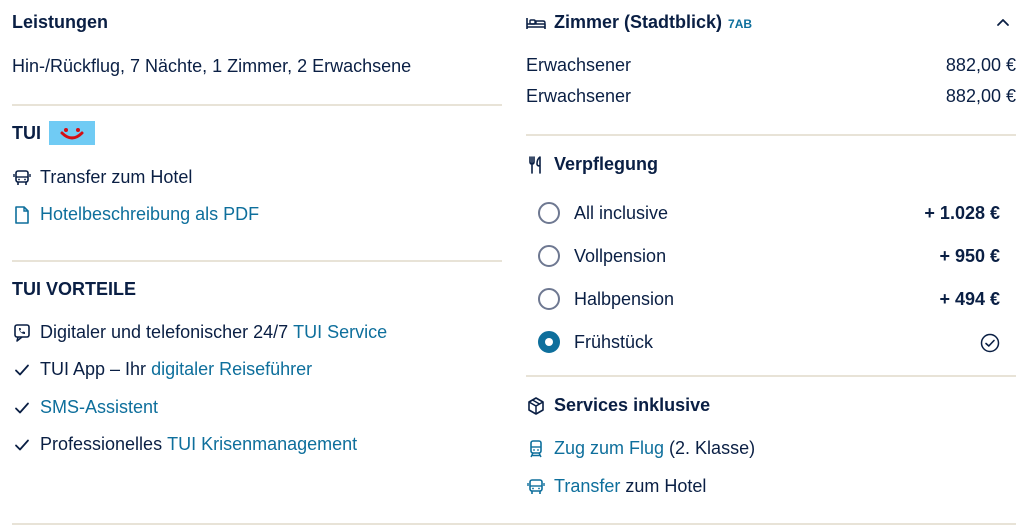  Describe the element at coordinates (632, 405) in the screenshot. I see `included-heading: Services inklusive` at that location.